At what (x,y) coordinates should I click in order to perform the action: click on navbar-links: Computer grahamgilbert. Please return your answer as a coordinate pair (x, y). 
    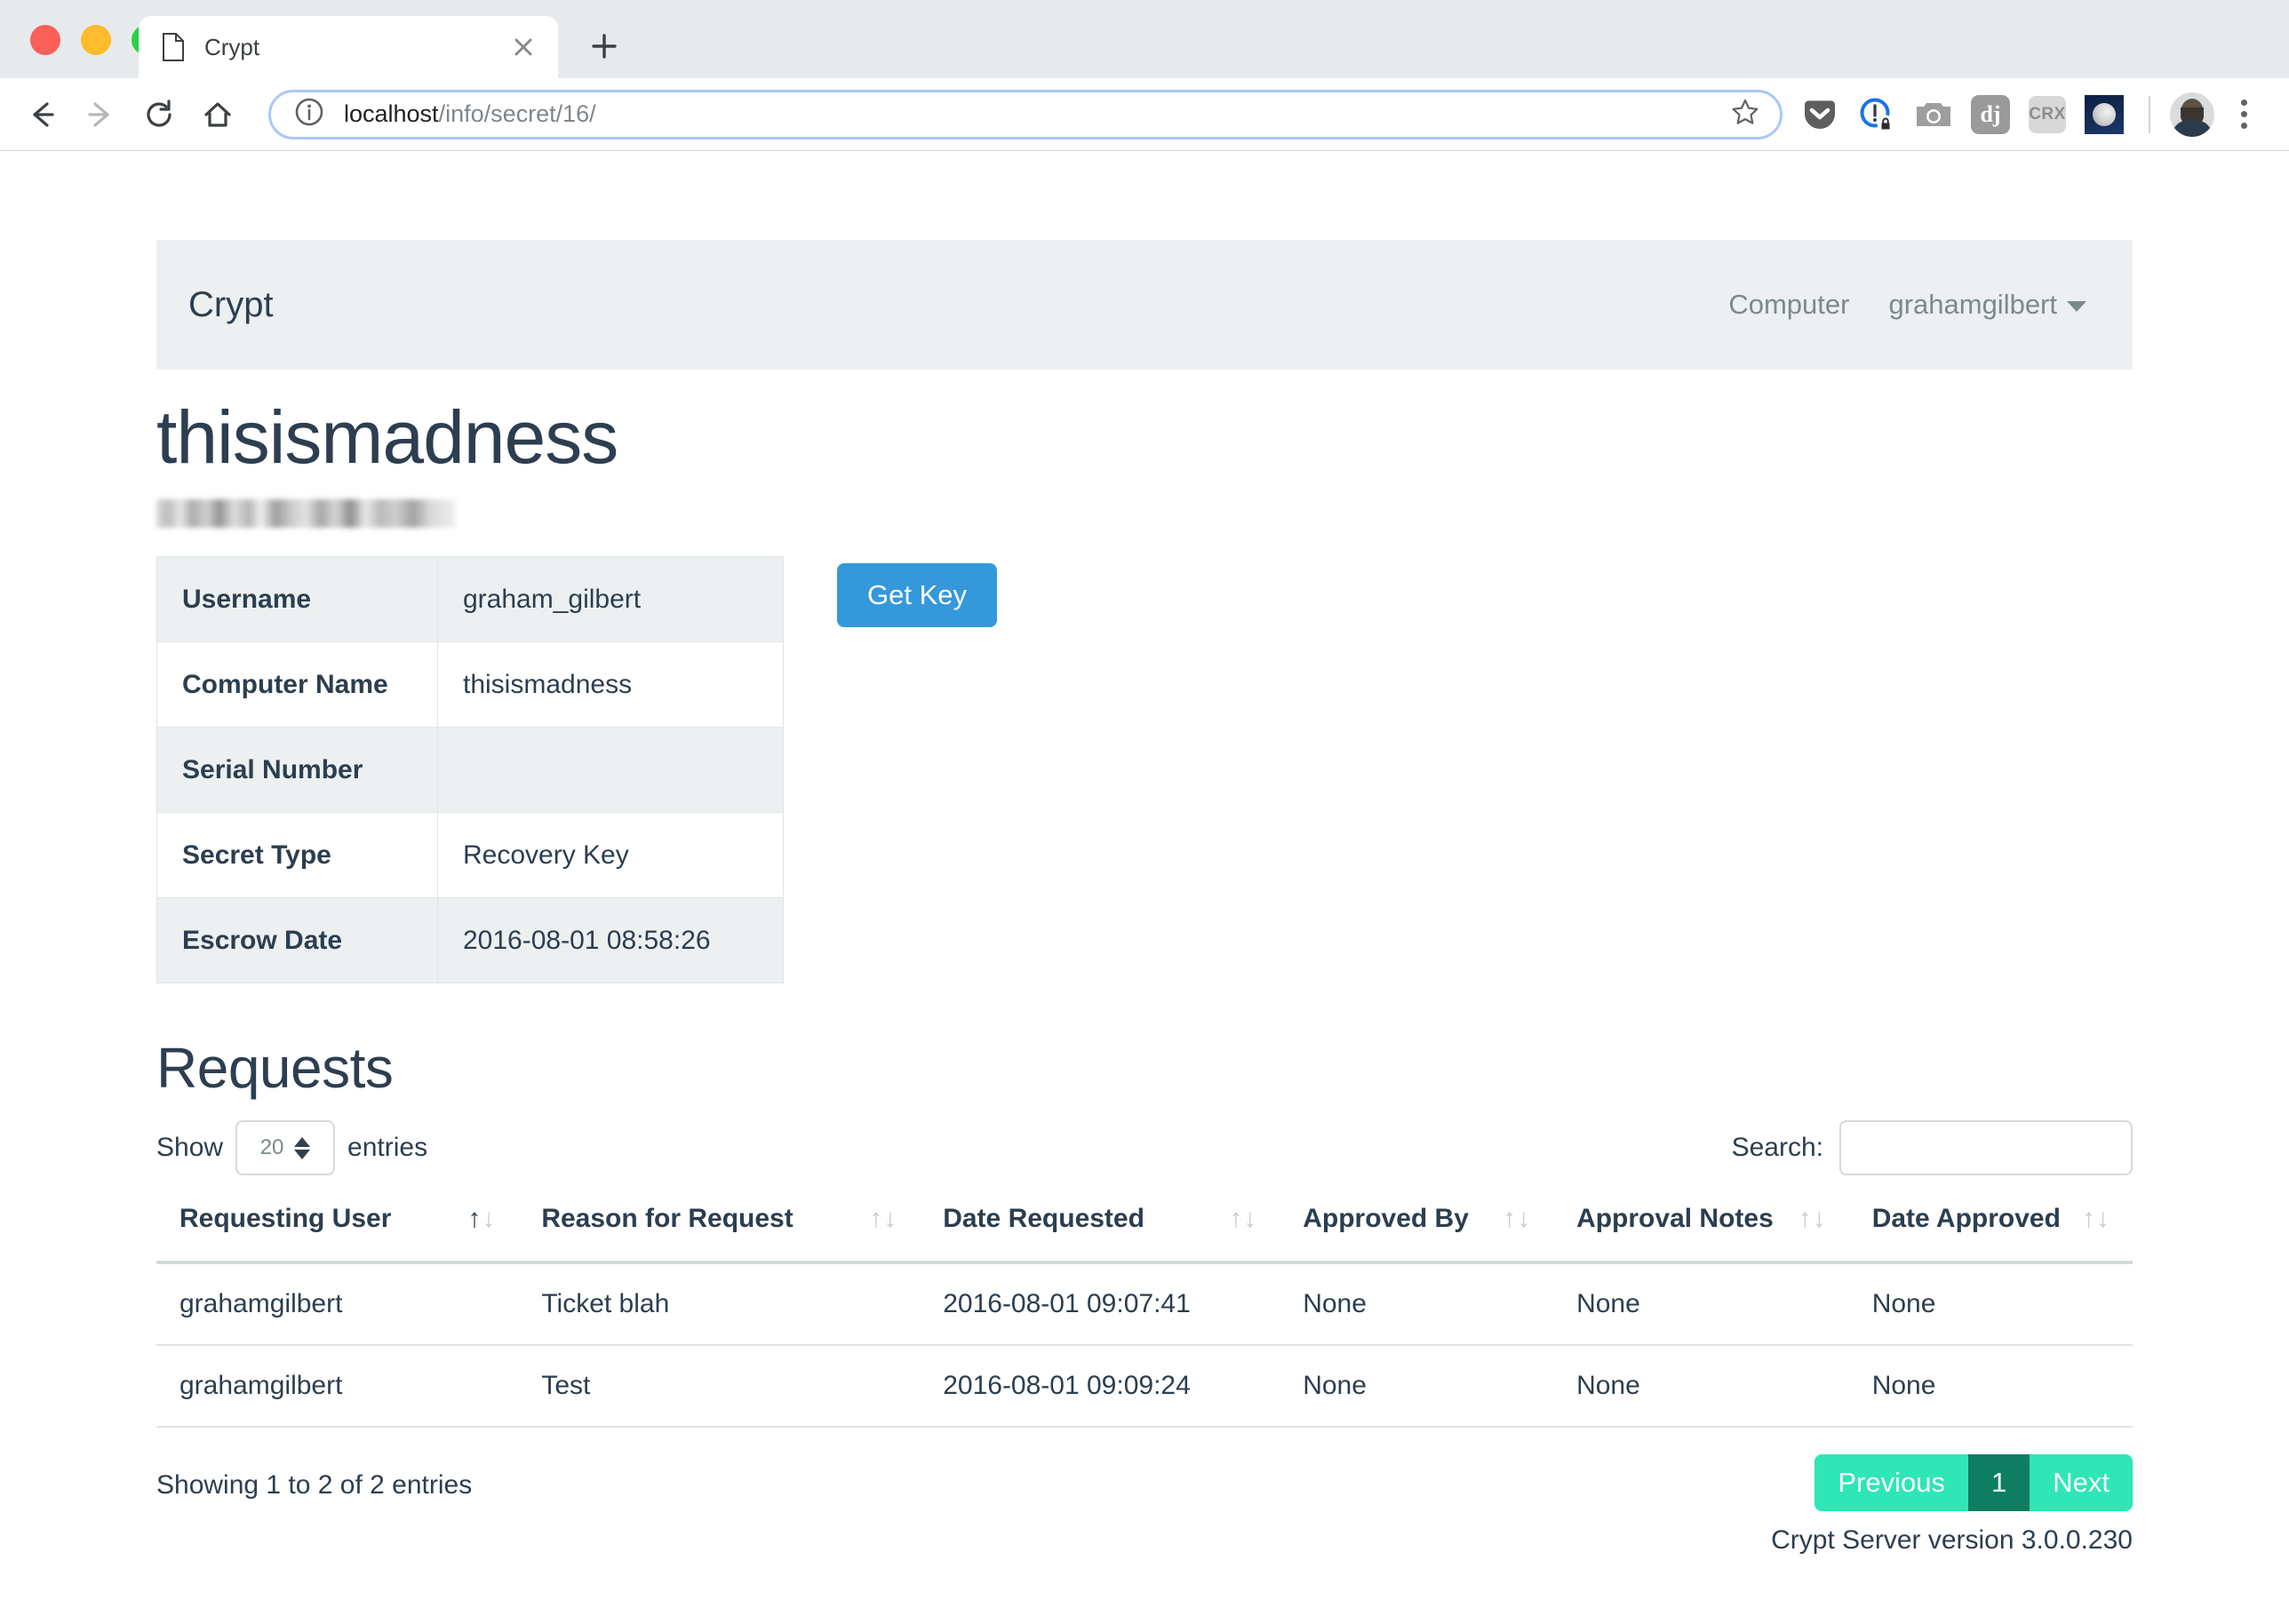
    Looking at the image, I should click on (1907, 305).